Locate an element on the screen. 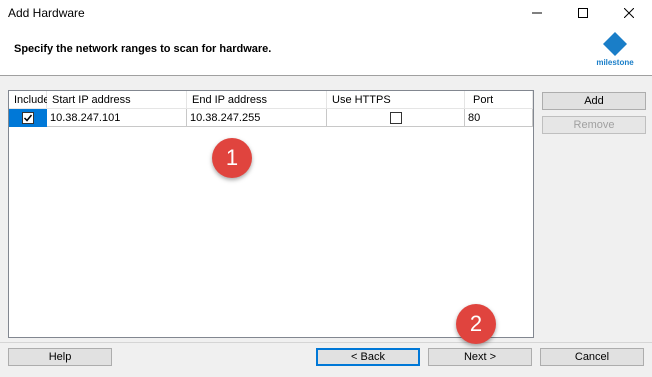  column-header-port: Port is located at coordinates (499, 100).